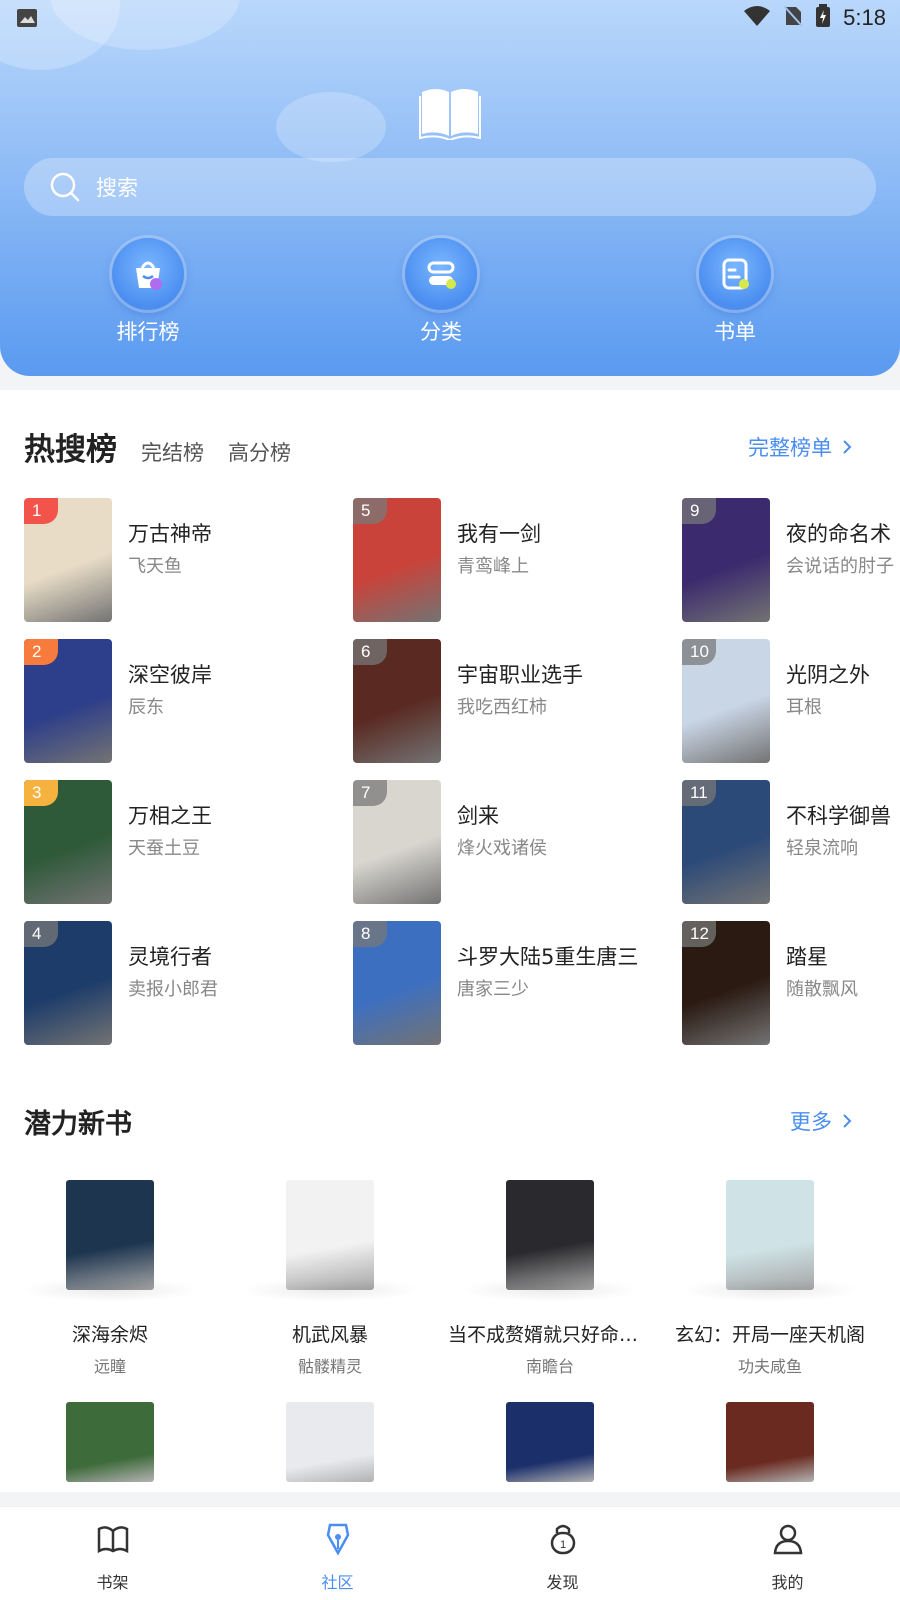 This screenshot has width=900, height=1600. What do you see at coordinates (170, 816) in the screenshot?
I see `book-title: 万相之王` at bounding box center [170, 816].